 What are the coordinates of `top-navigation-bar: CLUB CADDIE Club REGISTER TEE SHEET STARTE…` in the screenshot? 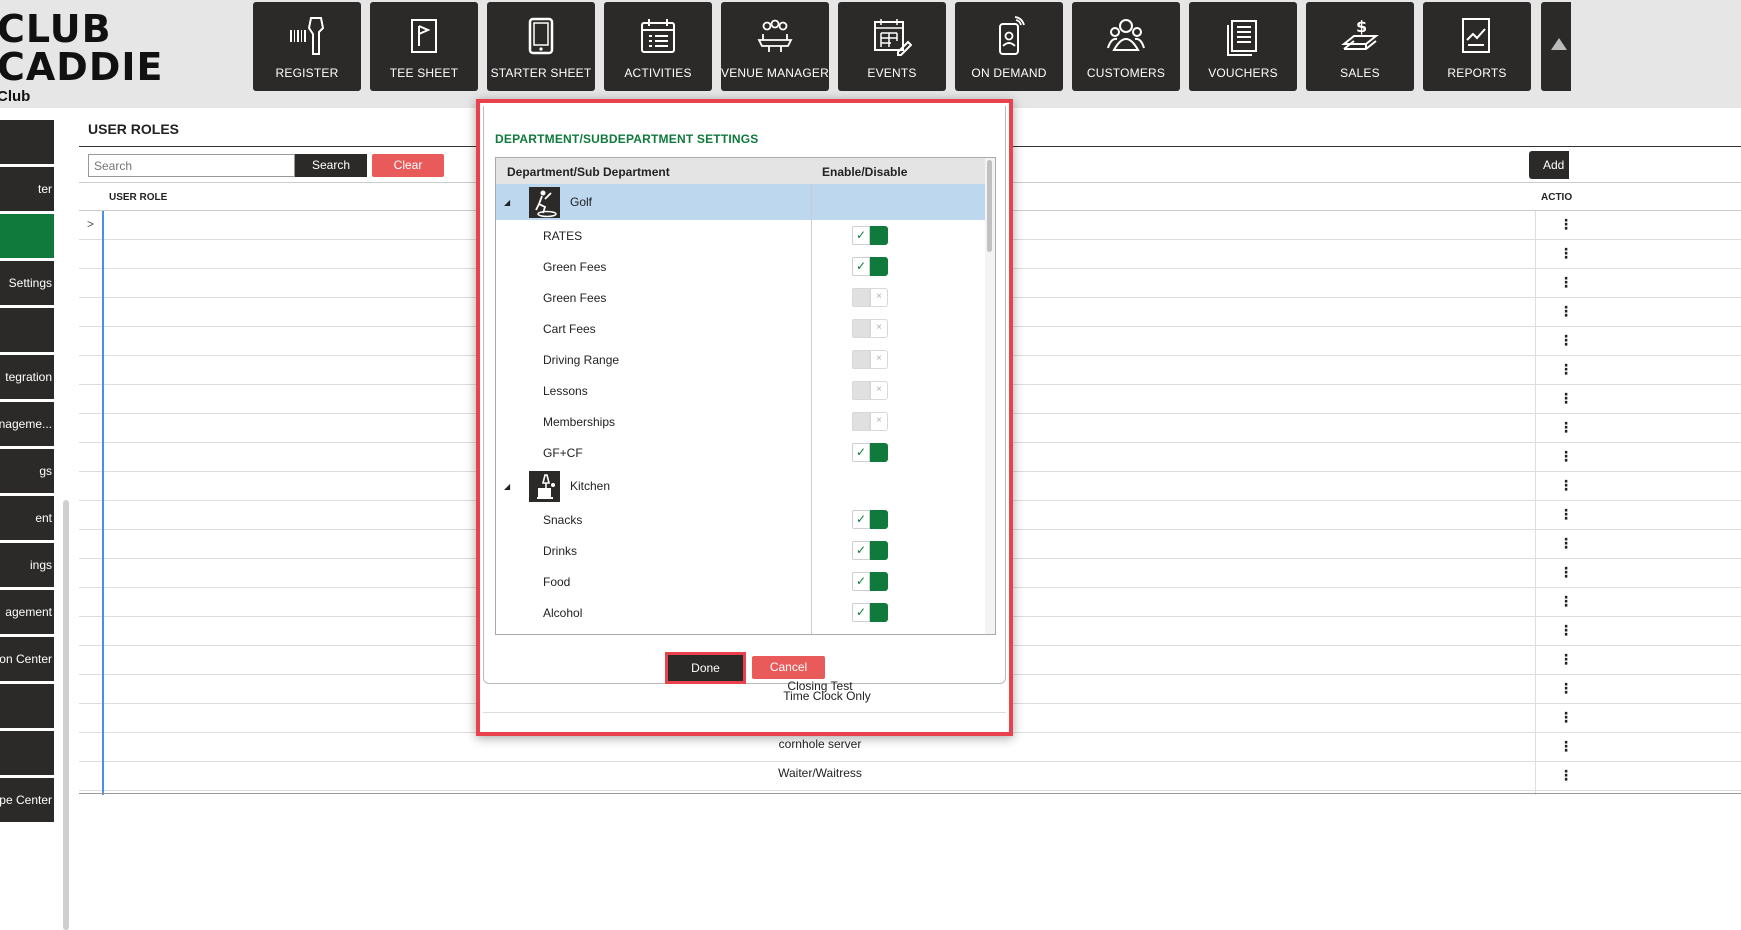 It's located at (870, 54).